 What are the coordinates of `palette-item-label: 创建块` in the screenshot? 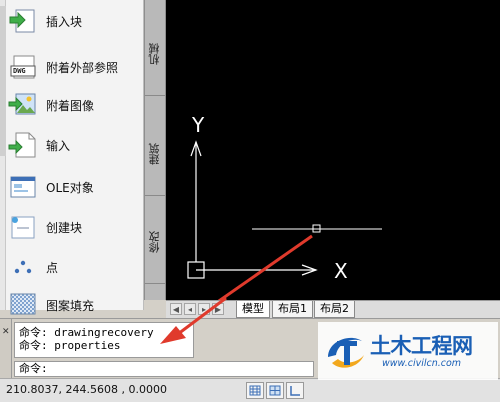 It's located at (64, 227).